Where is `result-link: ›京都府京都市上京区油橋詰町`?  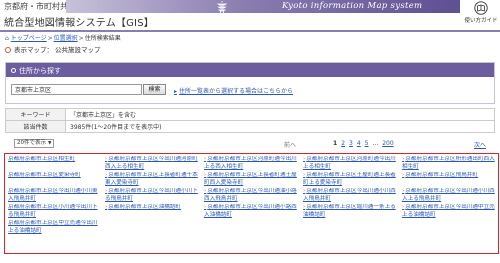 result-link: ›京都府京都市上京区油橋詰町 is located at coordinates (152, 212).